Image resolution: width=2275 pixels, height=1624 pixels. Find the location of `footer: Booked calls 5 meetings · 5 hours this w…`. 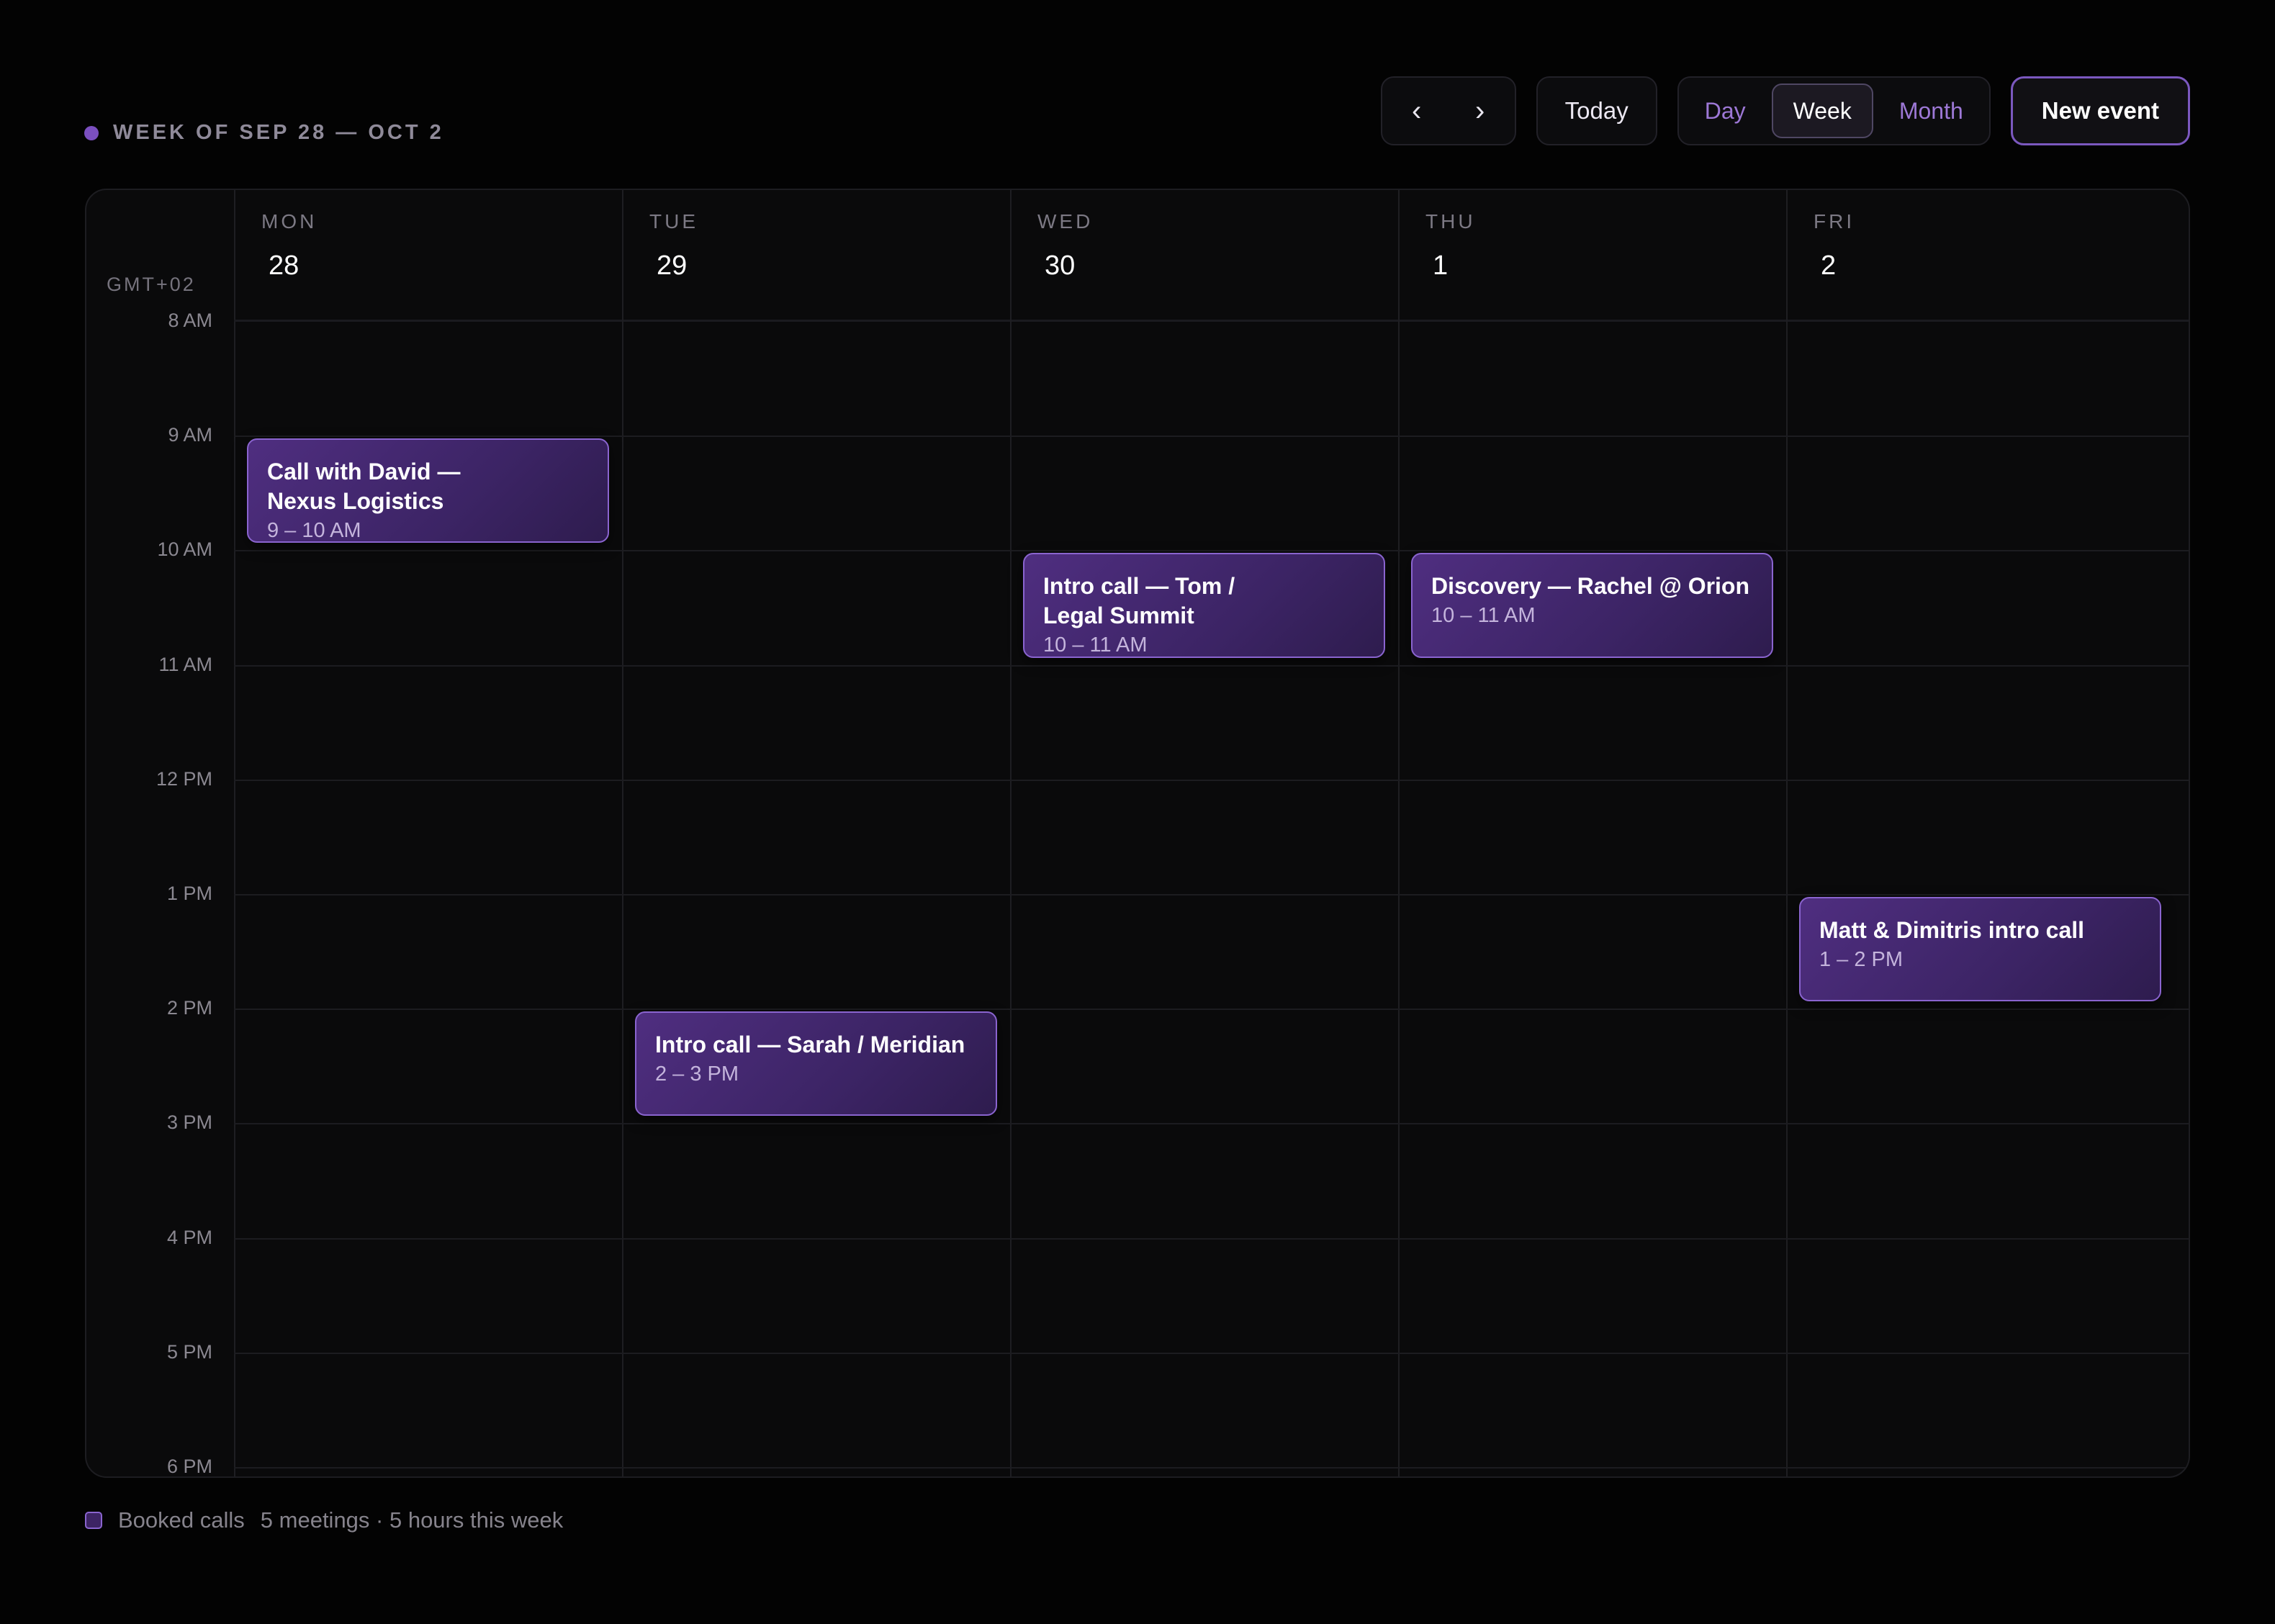

footer: Booked calls 5 meetings · 5 hours this w… is located at coordinates (324, 1520).